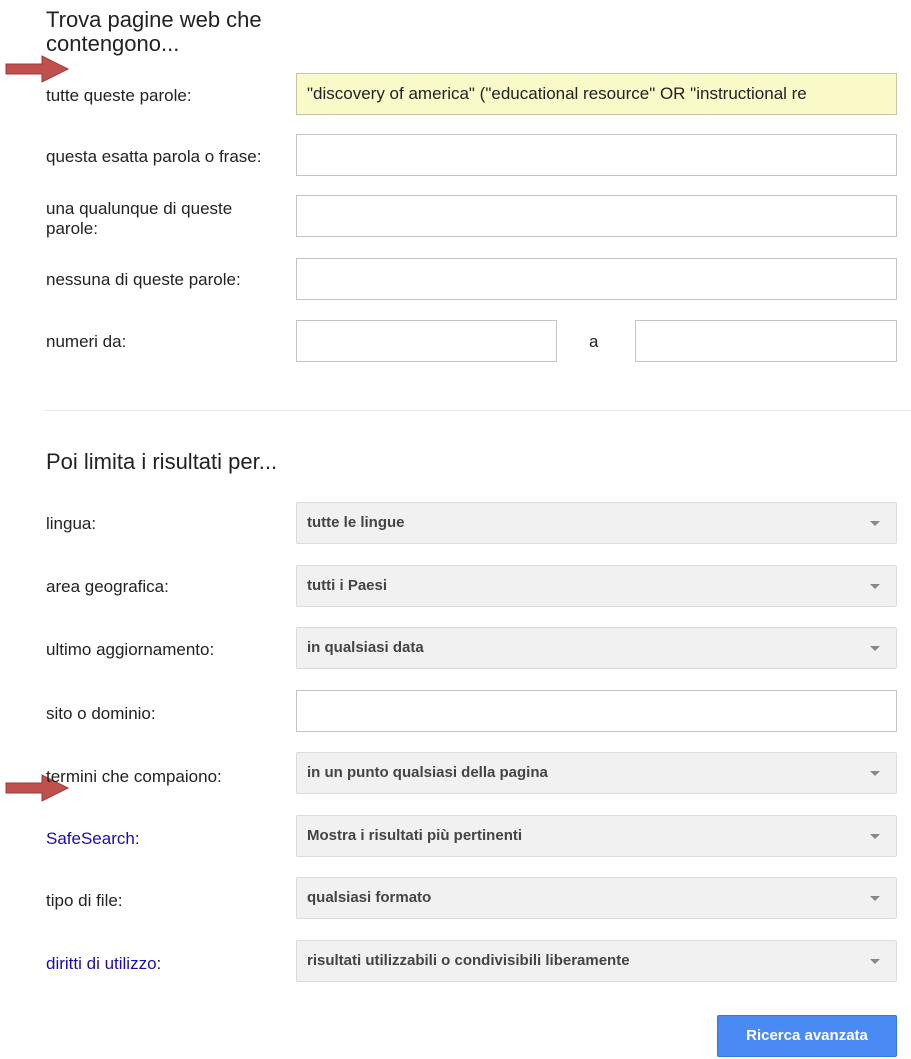 Image resolution: width=911 pixels, height=1059 pixels. Describe the element at coordinates (143, 279) in the screenshot. I see `none-words-label: nessuna di queste parole:` at that location.